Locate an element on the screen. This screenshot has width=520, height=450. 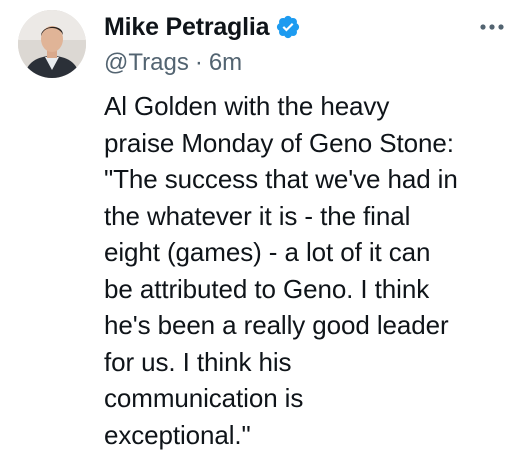
tweet-meta: @Trags · 6m is located at coordinates (306, 63).